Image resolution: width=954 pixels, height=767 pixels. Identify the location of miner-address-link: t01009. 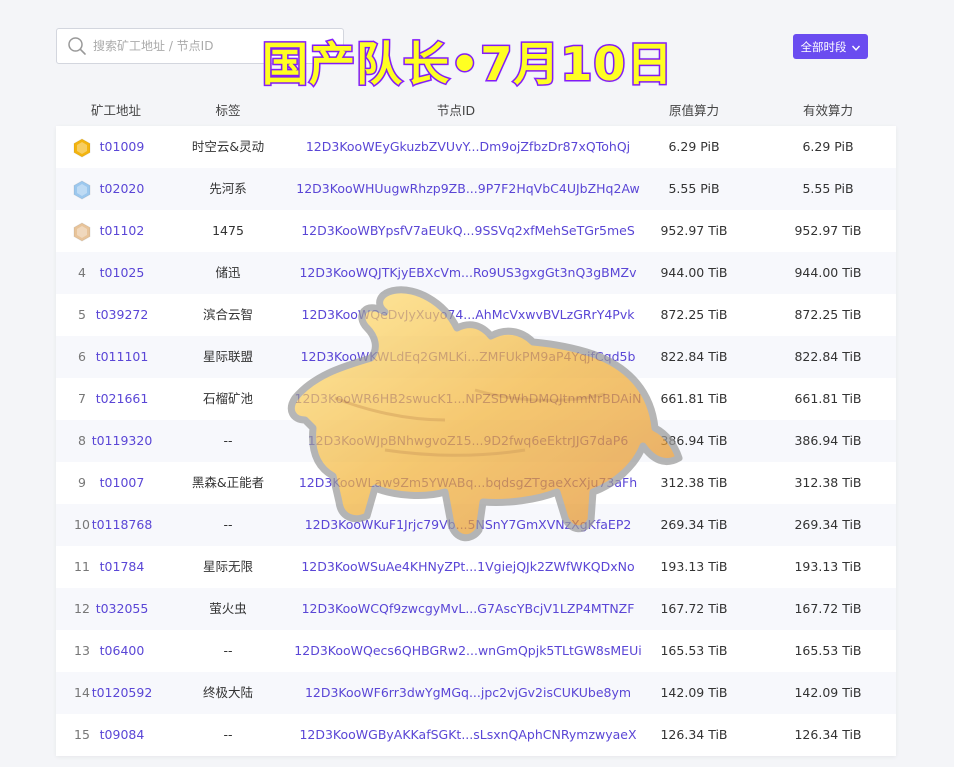
(122, 147).